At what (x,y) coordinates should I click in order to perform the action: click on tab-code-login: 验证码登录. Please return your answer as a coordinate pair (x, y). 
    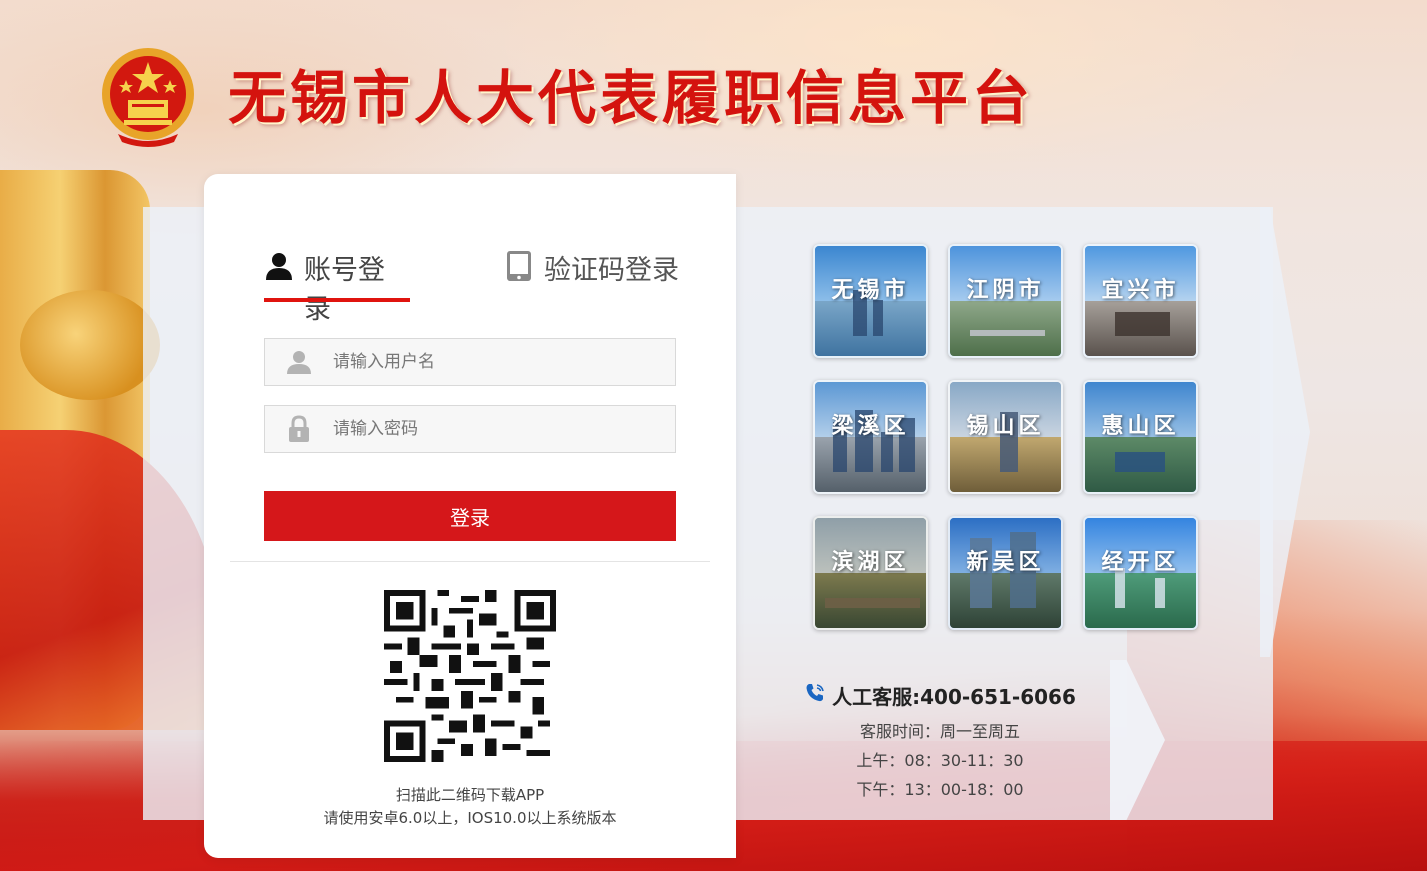
    Looking at the image, I should click on (591, 276).